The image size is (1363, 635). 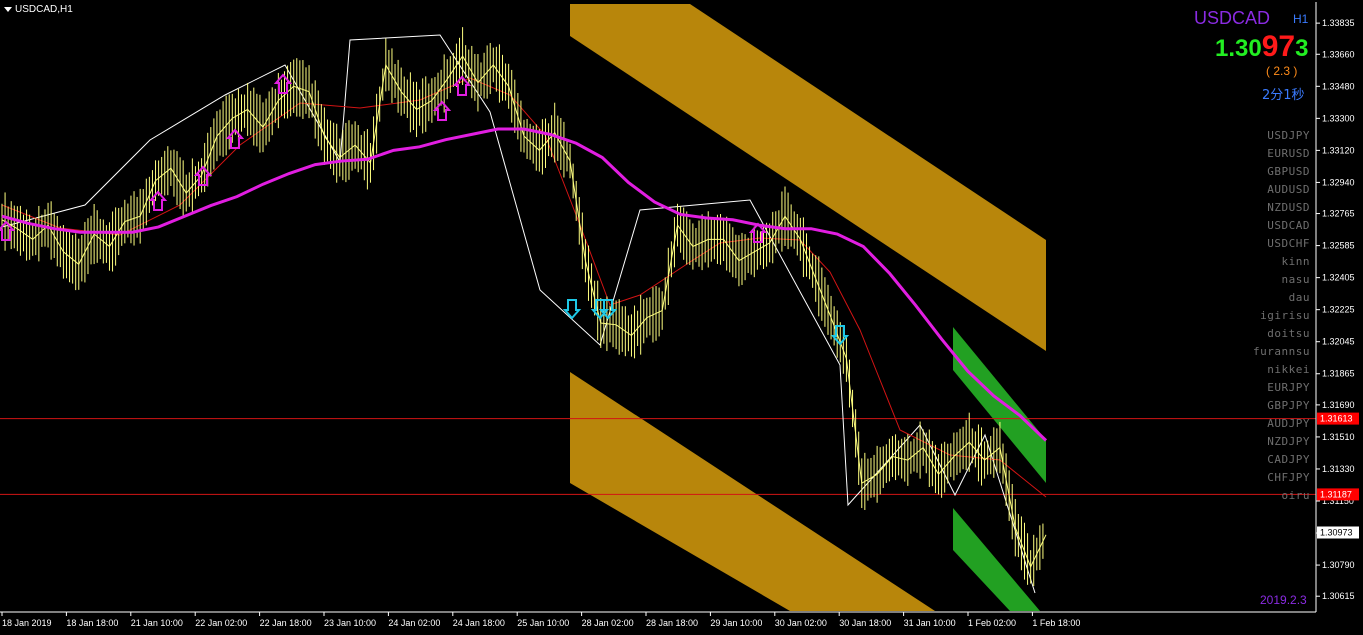 I want to click on price-tick-label: 1.33660, so click(x=1338, y=54).